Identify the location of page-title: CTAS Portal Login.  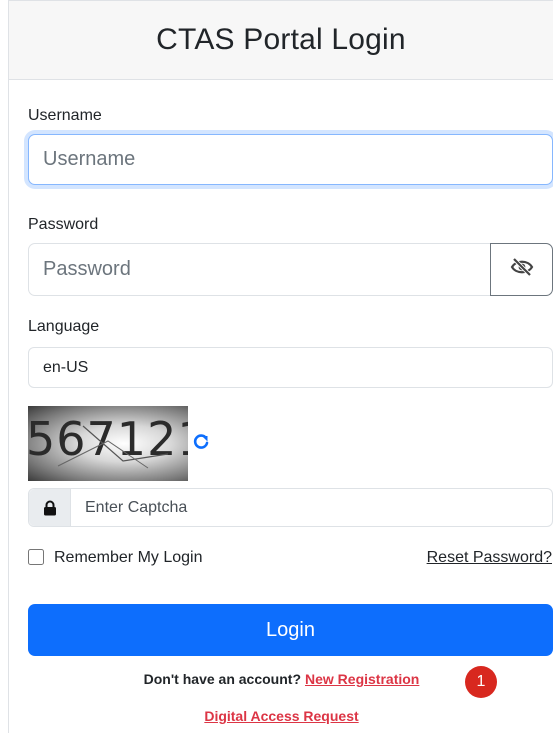
(281, 39).